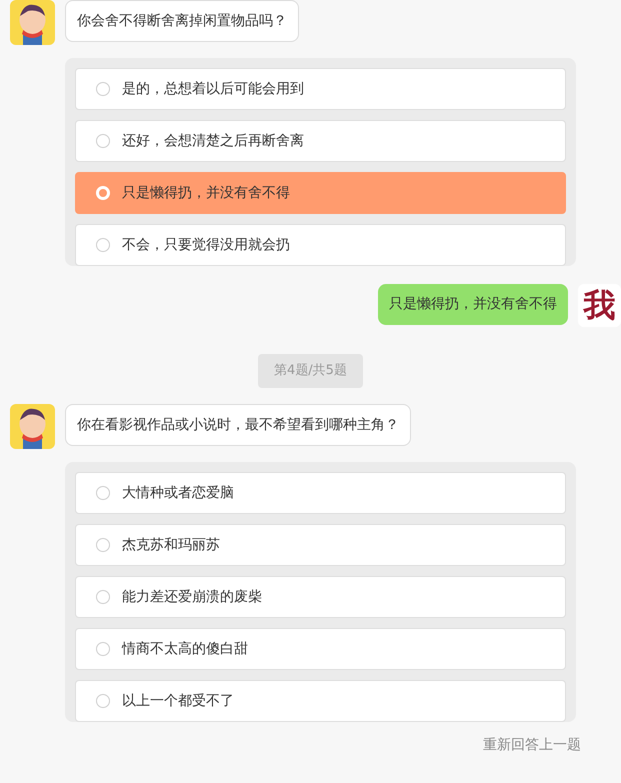  I want to click on question-counter: 第4题/共5题, so click(310, 371).